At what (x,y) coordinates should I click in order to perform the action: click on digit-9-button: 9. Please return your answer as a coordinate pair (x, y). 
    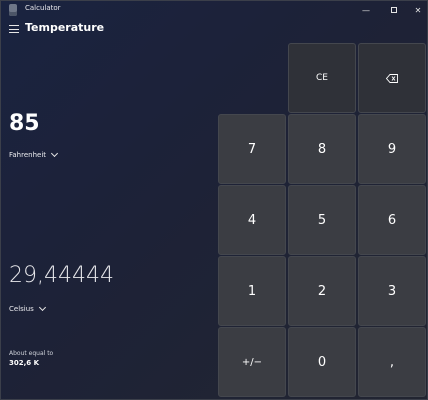
    Looking at the image, I should click on (392, 149).